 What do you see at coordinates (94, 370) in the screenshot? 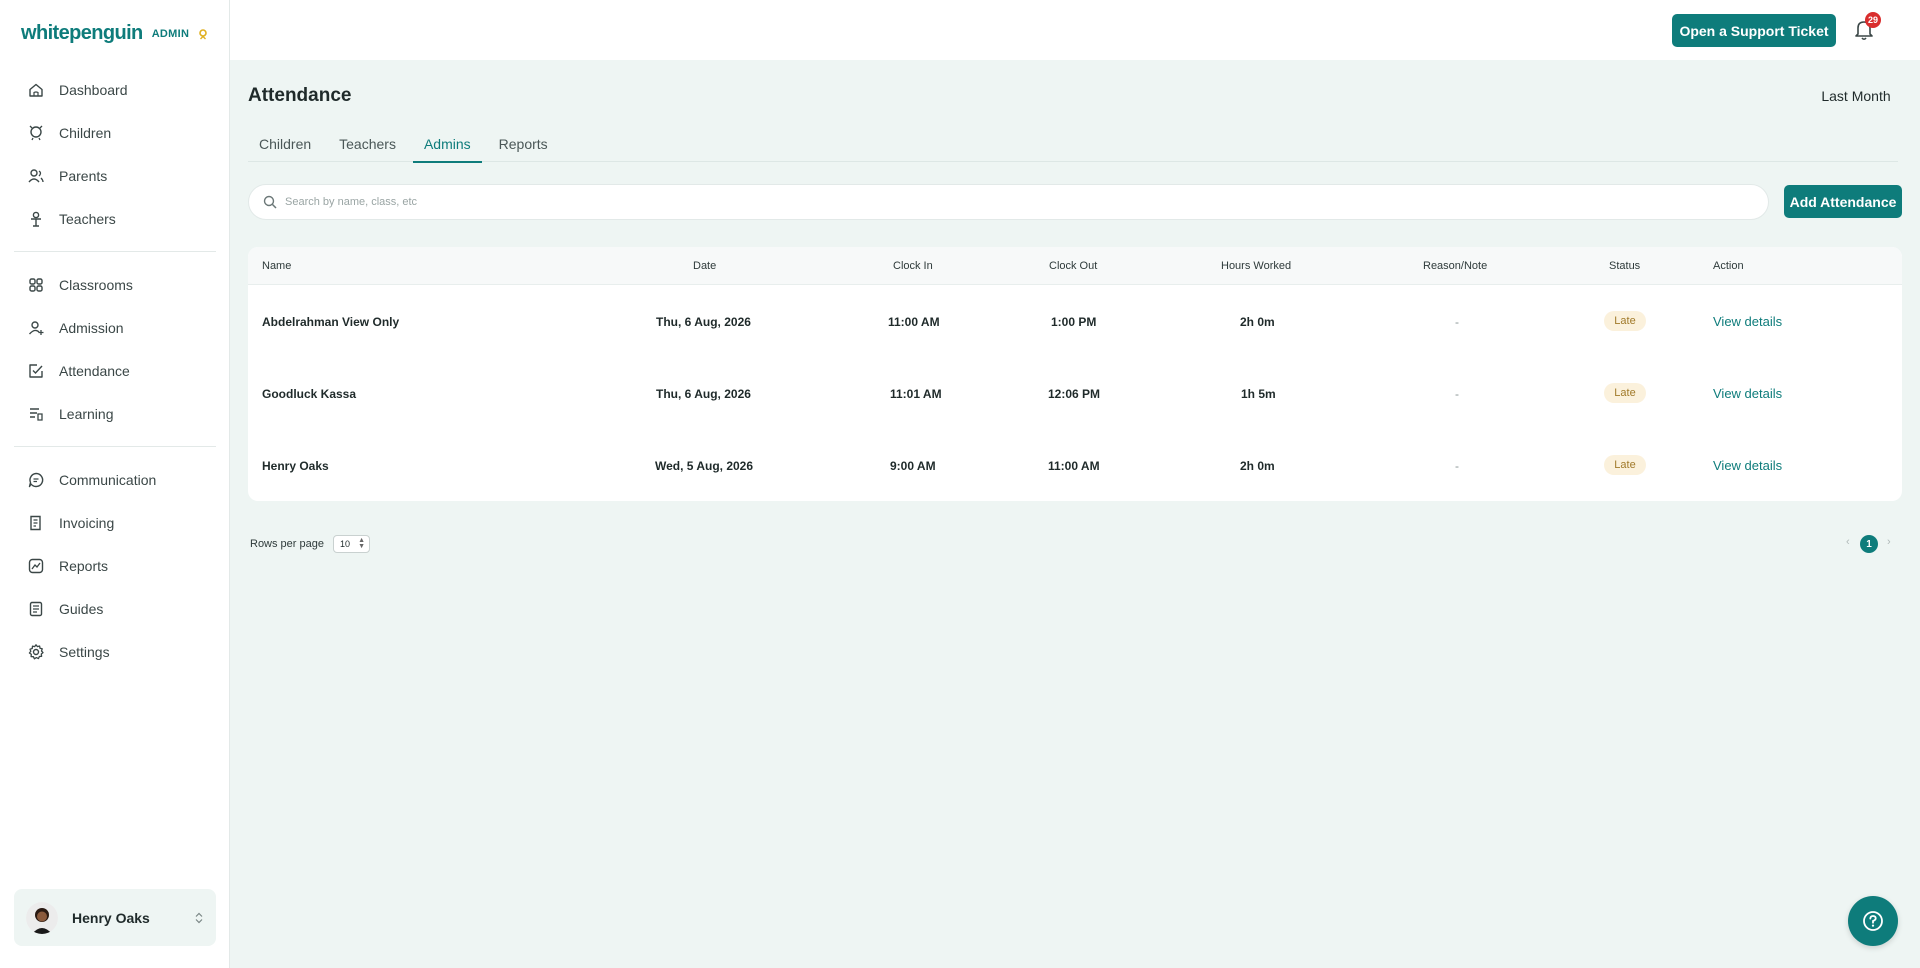
I see `sidebar-item-label: Attendance` at bounding box center [94, 370].